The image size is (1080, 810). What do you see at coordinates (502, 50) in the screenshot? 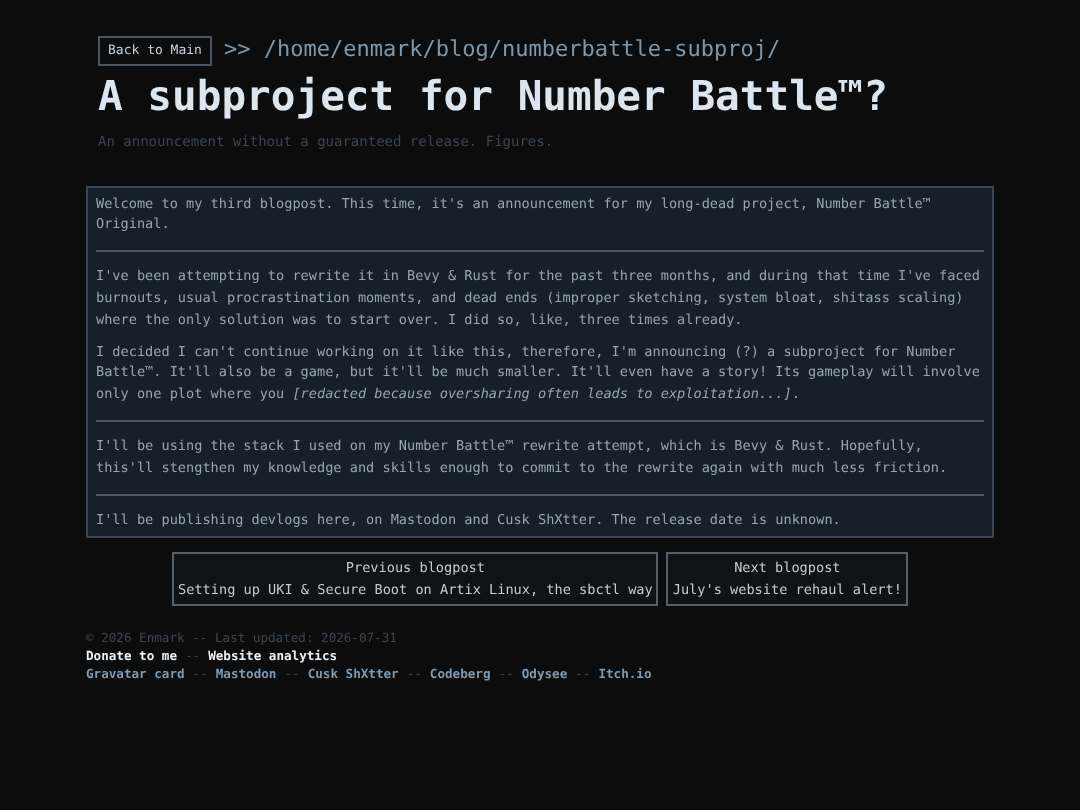
I see `breadcrumb-path: >> /home/enmark/blog/numberbattle-subproj/` at bounding box center [502, 50].